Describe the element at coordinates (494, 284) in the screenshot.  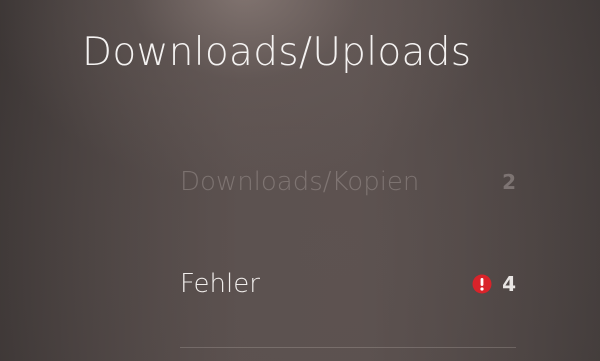
I see `menu-item-meta: 4` at that location.